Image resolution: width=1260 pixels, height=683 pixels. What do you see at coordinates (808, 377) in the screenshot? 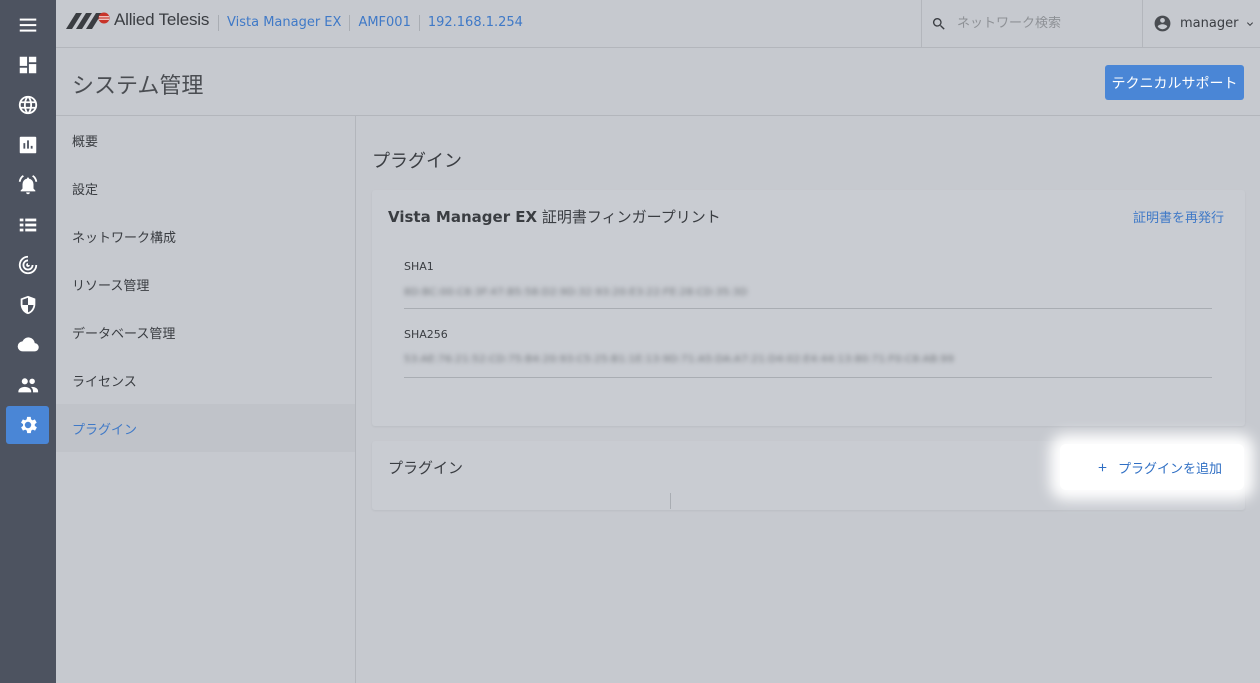
I see `sha256-divider` at bounding box center [808, 377].